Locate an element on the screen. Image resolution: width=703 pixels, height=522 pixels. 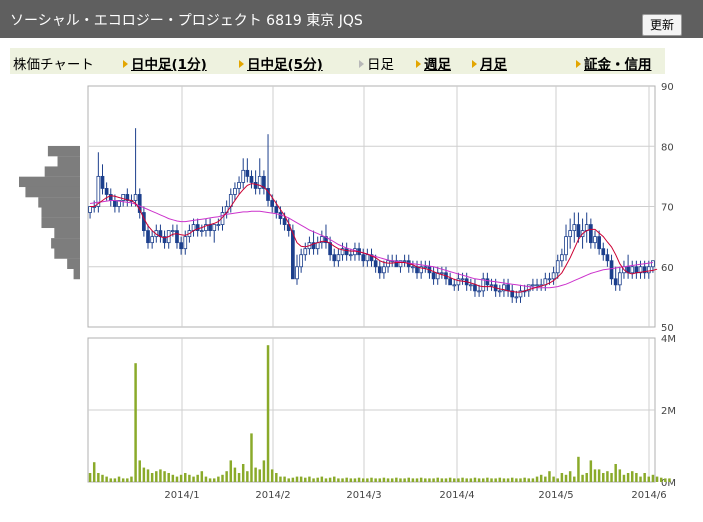
x-tick-label: 2014/6 is located at coordinates (648, 495).